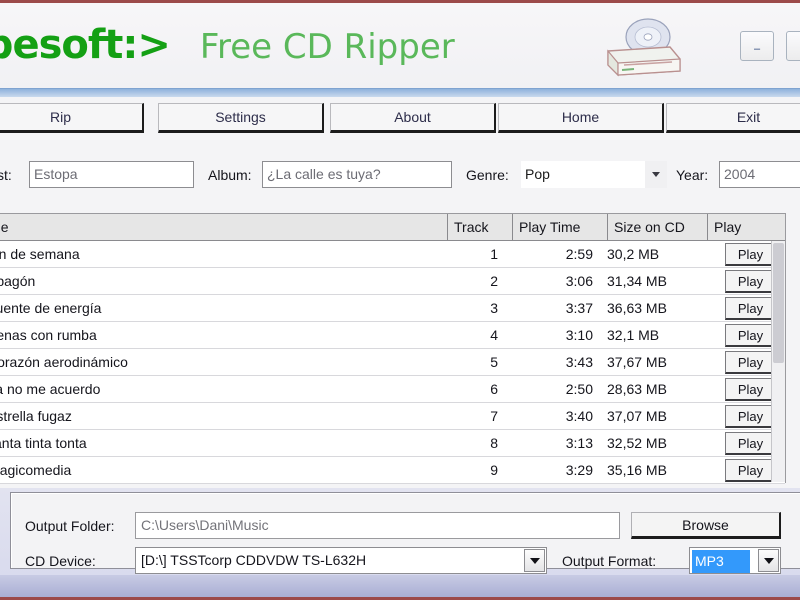  Describe the element at coordinates (706, 525) in the screenshot. I see `browse-button: Browse` at that location.